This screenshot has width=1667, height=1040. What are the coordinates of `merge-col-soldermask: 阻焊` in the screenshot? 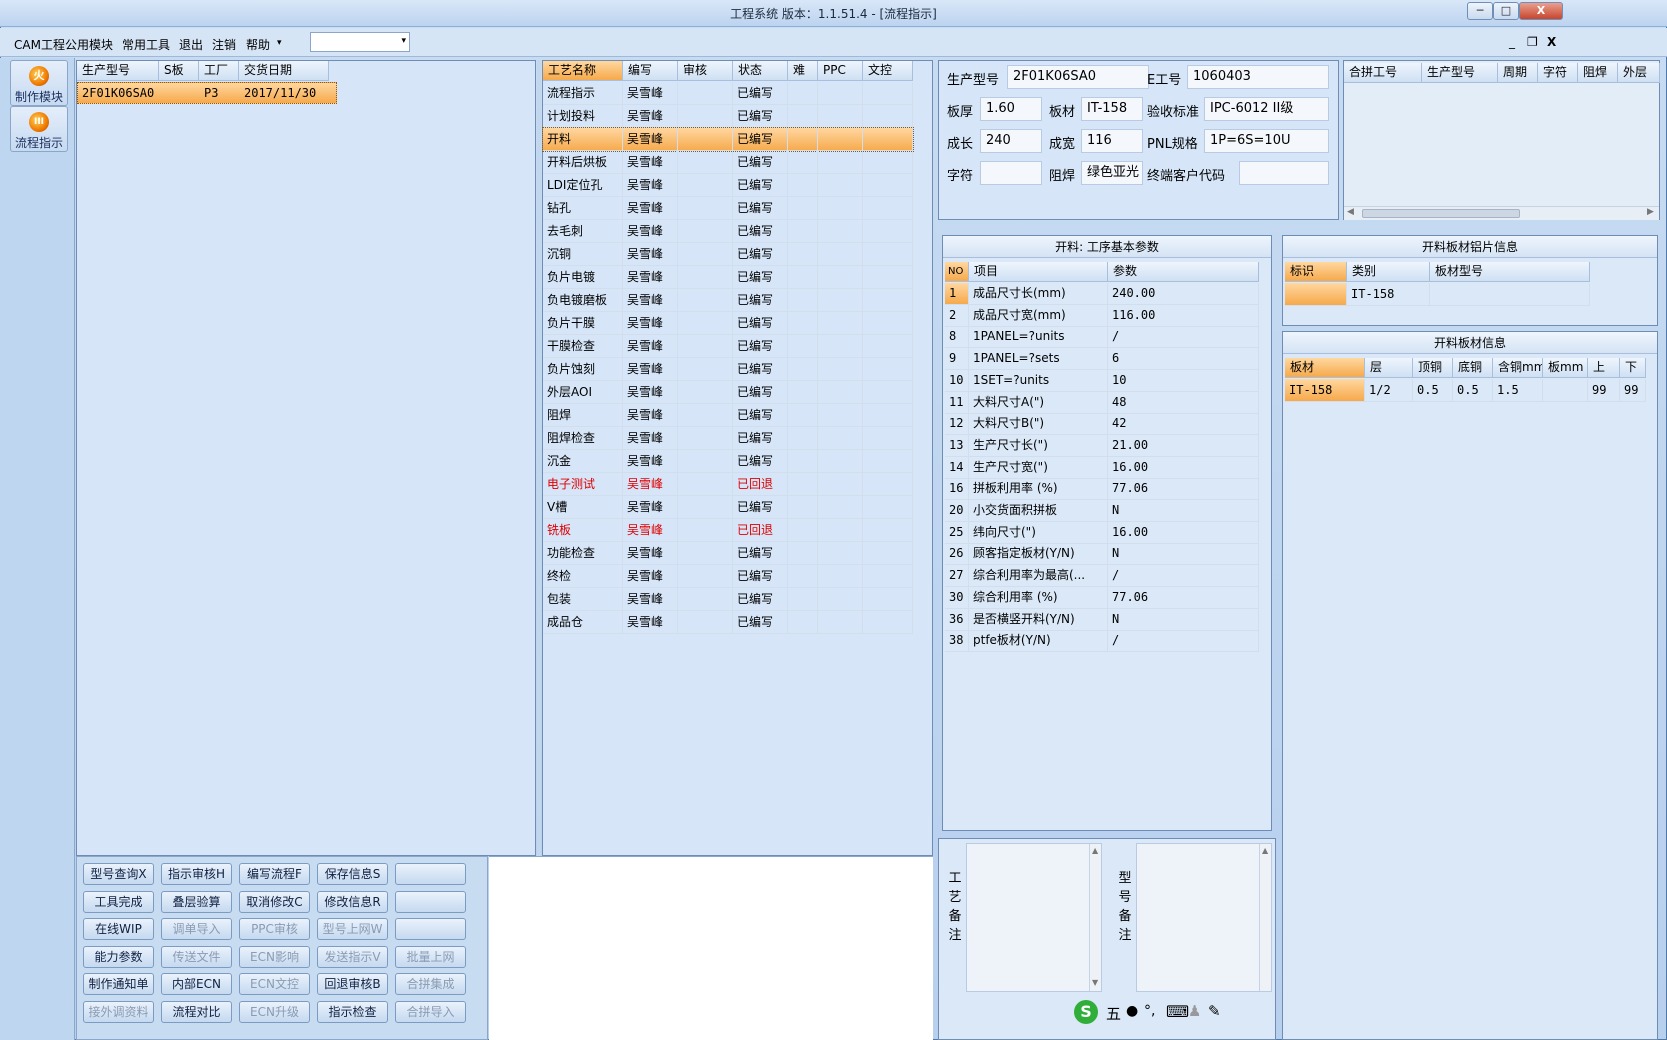 It's located at (1598, 73).